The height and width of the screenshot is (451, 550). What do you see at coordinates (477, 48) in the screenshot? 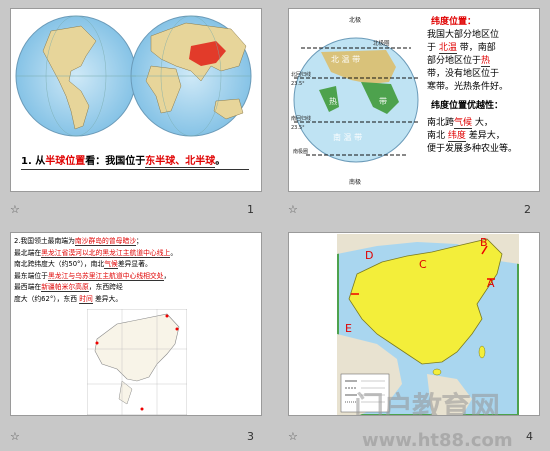
I see `lat-text: 带，南部` at bounding box center [477, 48].